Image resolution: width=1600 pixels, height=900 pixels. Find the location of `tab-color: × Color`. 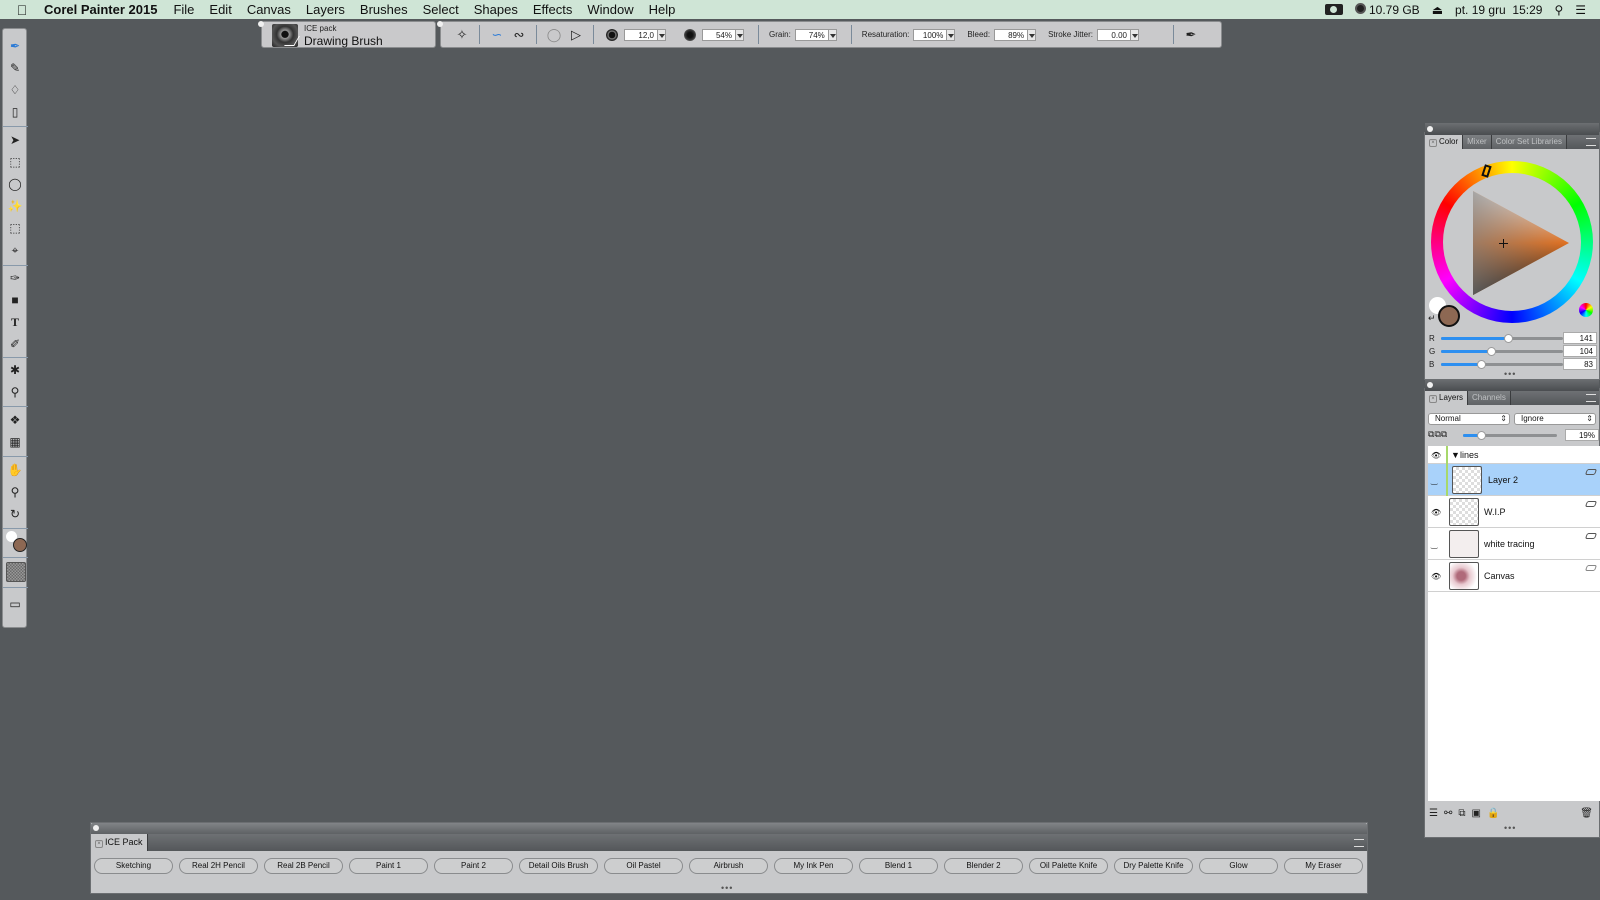

tab-color: × Color is located at coordinates (1444, 142).